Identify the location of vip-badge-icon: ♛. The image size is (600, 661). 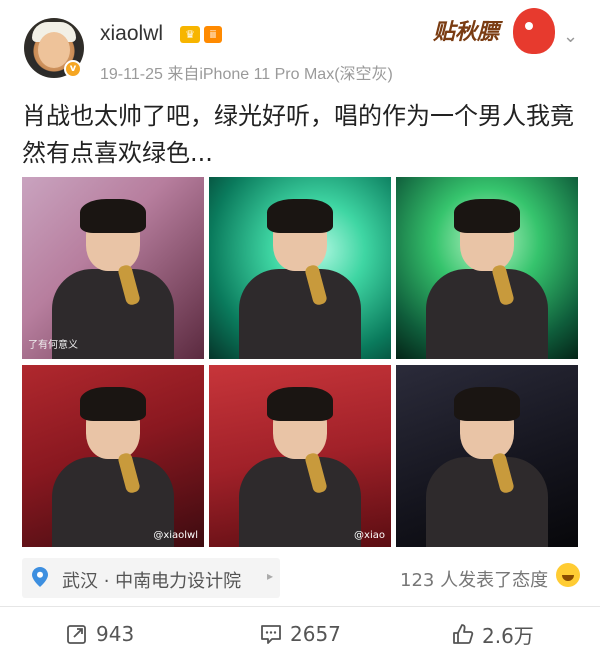
(190, 34).